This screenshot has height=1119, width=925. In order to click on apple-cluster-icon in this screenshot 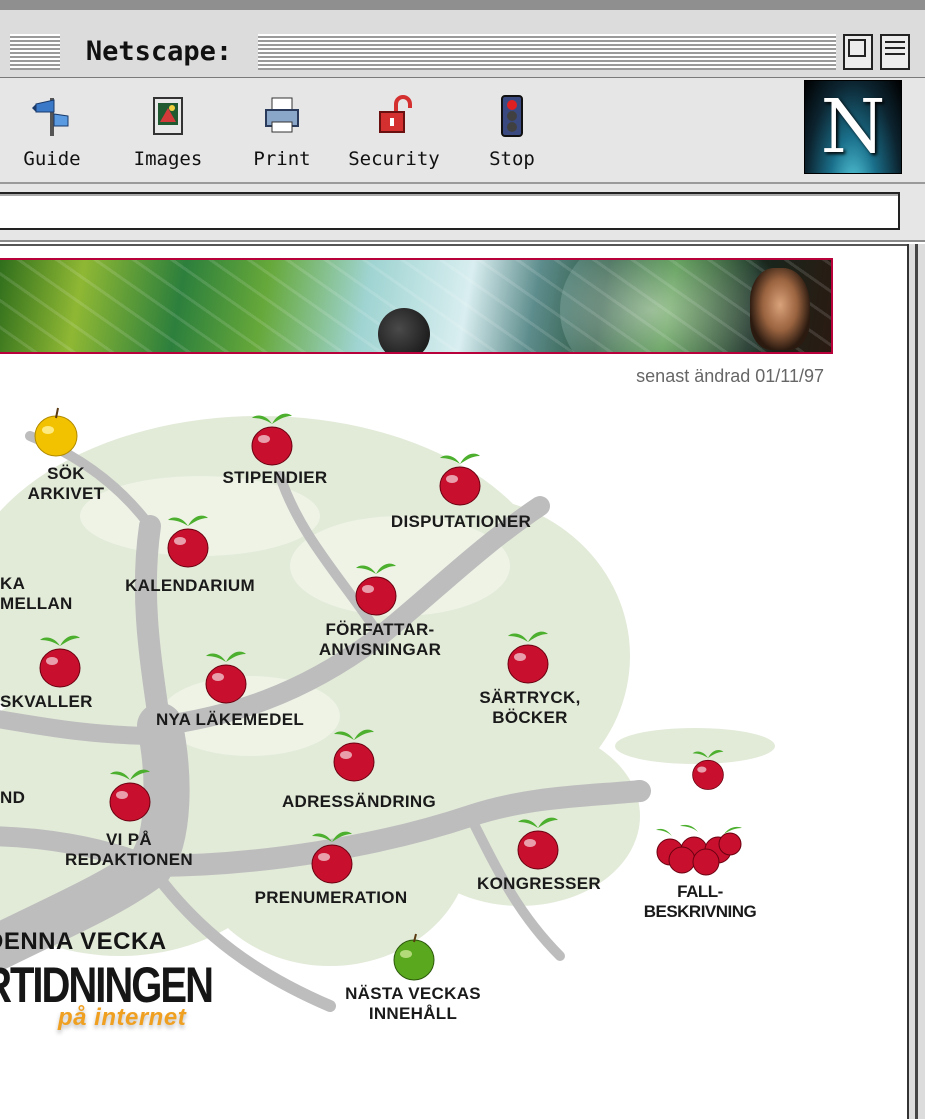, I will do `click(699, 850)`.